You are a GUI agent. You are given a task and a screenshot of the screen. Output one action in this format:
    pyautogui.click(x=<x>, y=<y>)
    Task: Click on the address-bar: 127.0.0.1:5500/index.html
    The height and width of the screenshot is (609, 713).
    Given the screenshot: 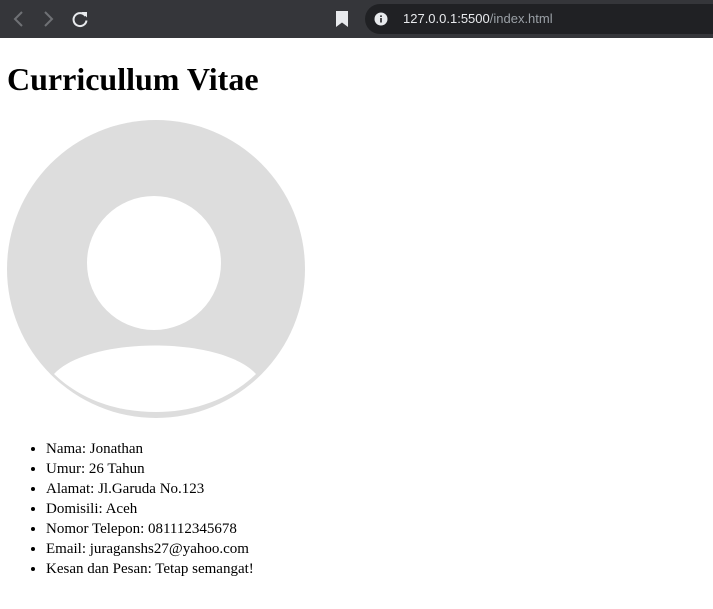 What is the action you would take?
    pyautogui.click(x=539, y=19)
    